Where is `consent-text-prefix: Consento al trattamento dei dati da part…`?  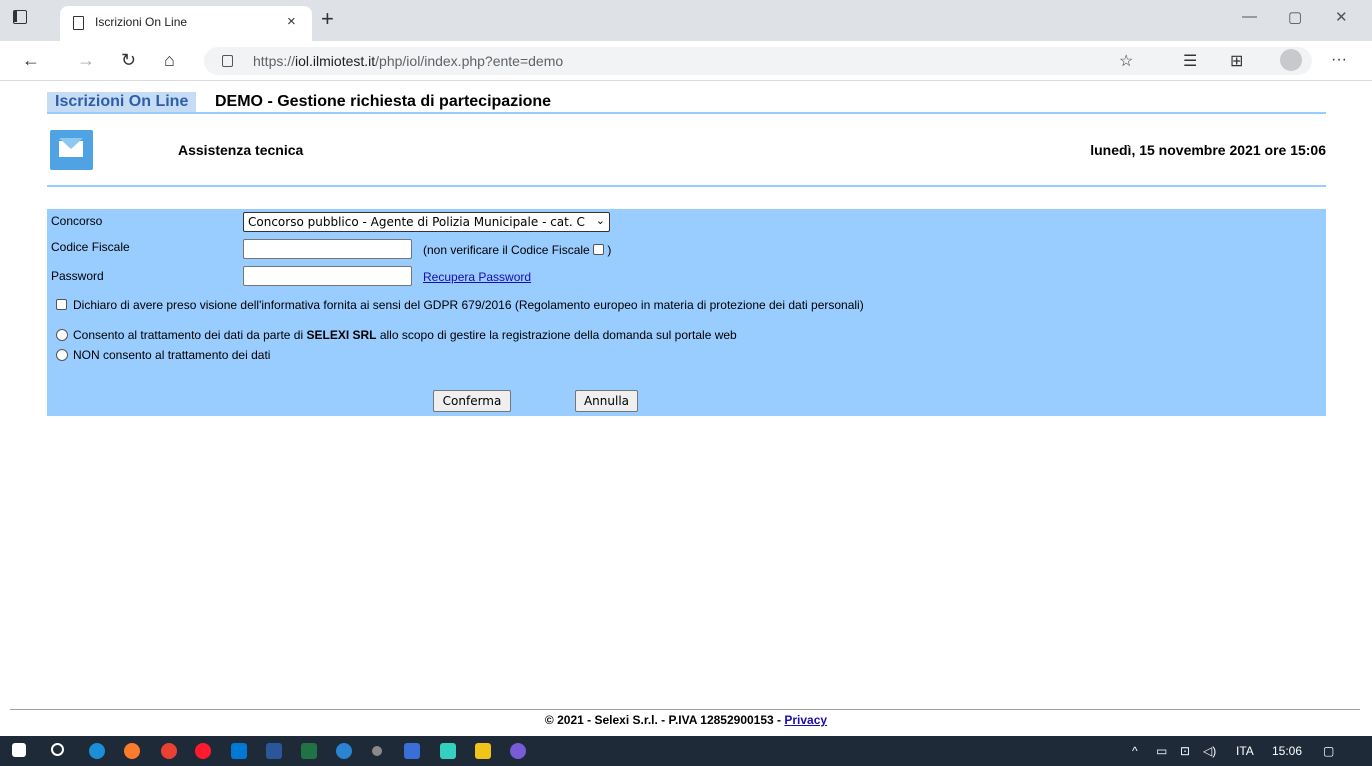 consent-text-prefix: Consento al trattamento dei dati da part… is located at coordinates (190, 335).